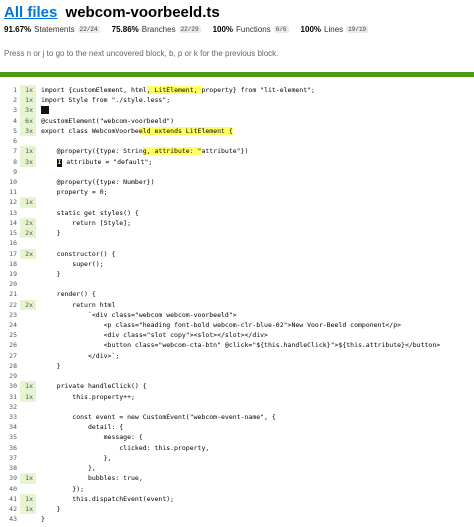  I want to click on line-number: 35, so click(10, 437).